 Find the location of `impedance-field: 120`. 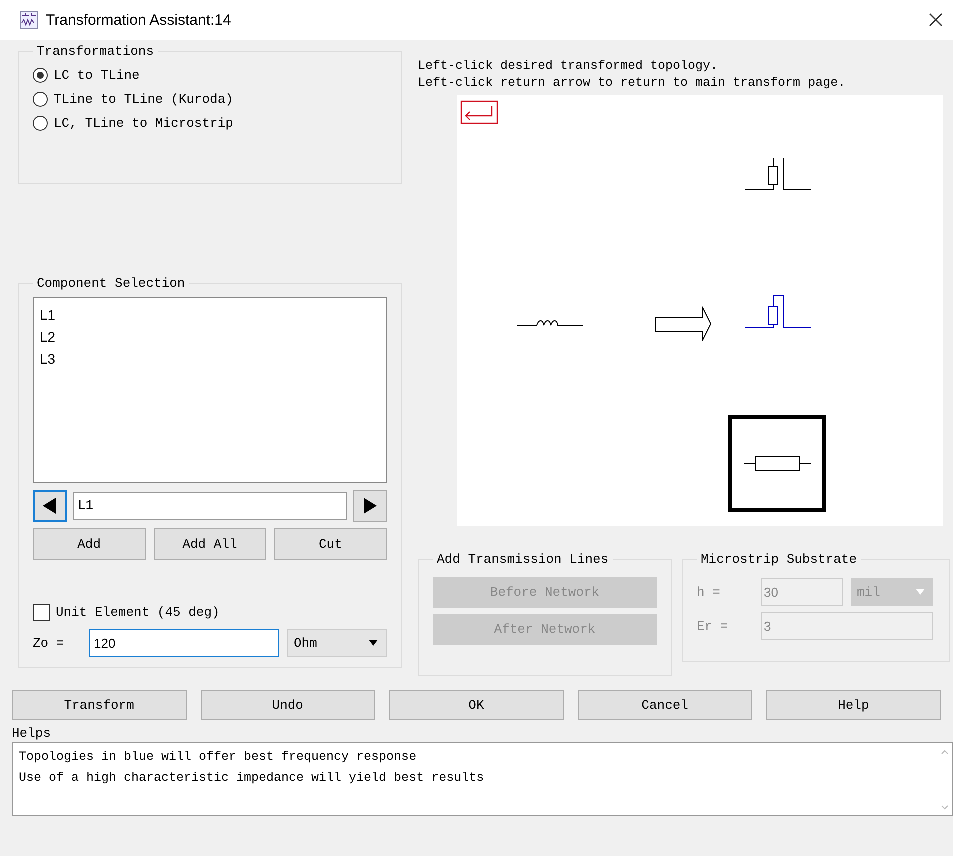

impedance-field: 120 is located at coordinates (184, 643).